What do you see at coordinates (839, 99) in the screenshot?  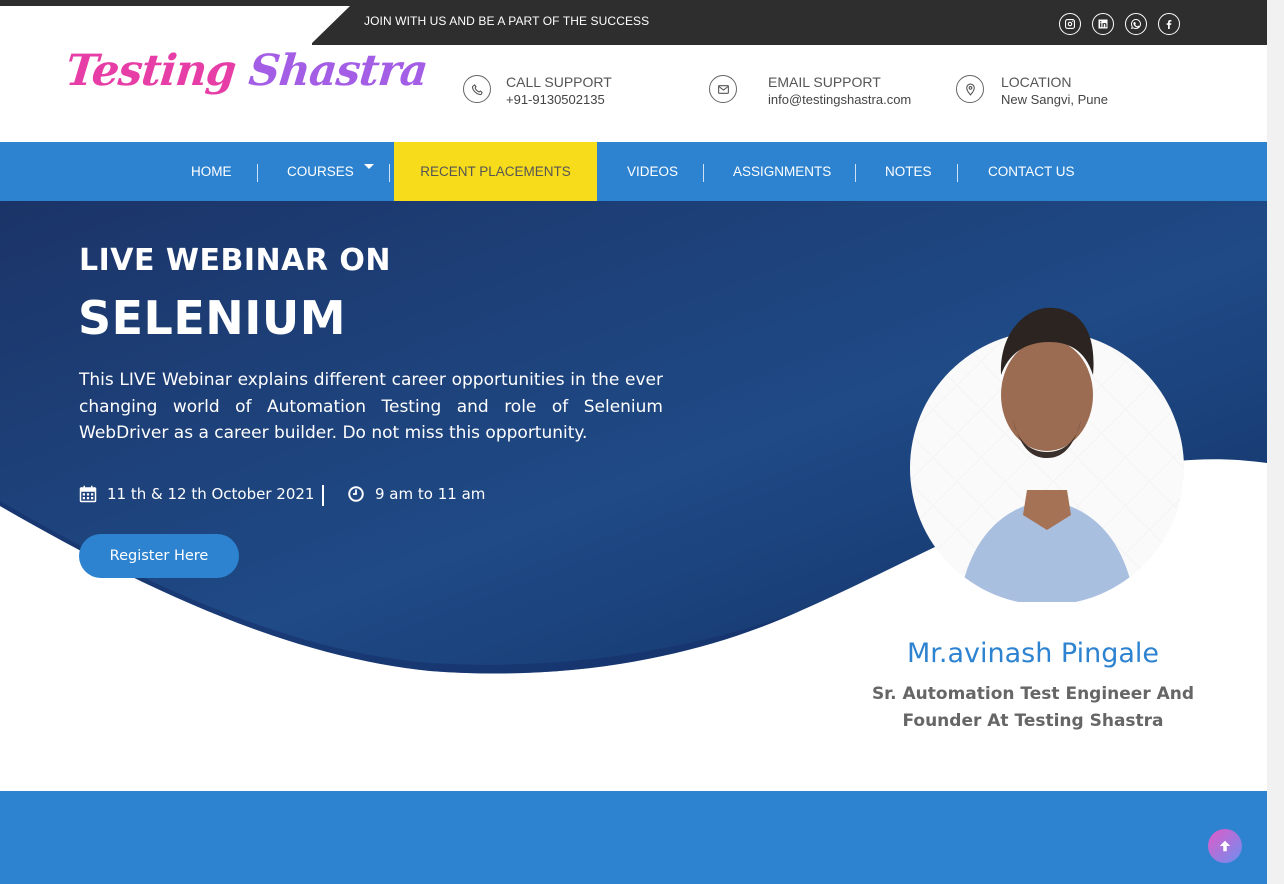 I see `email-support-value: info@testingshastra.com` at bounding box center [839, 99].